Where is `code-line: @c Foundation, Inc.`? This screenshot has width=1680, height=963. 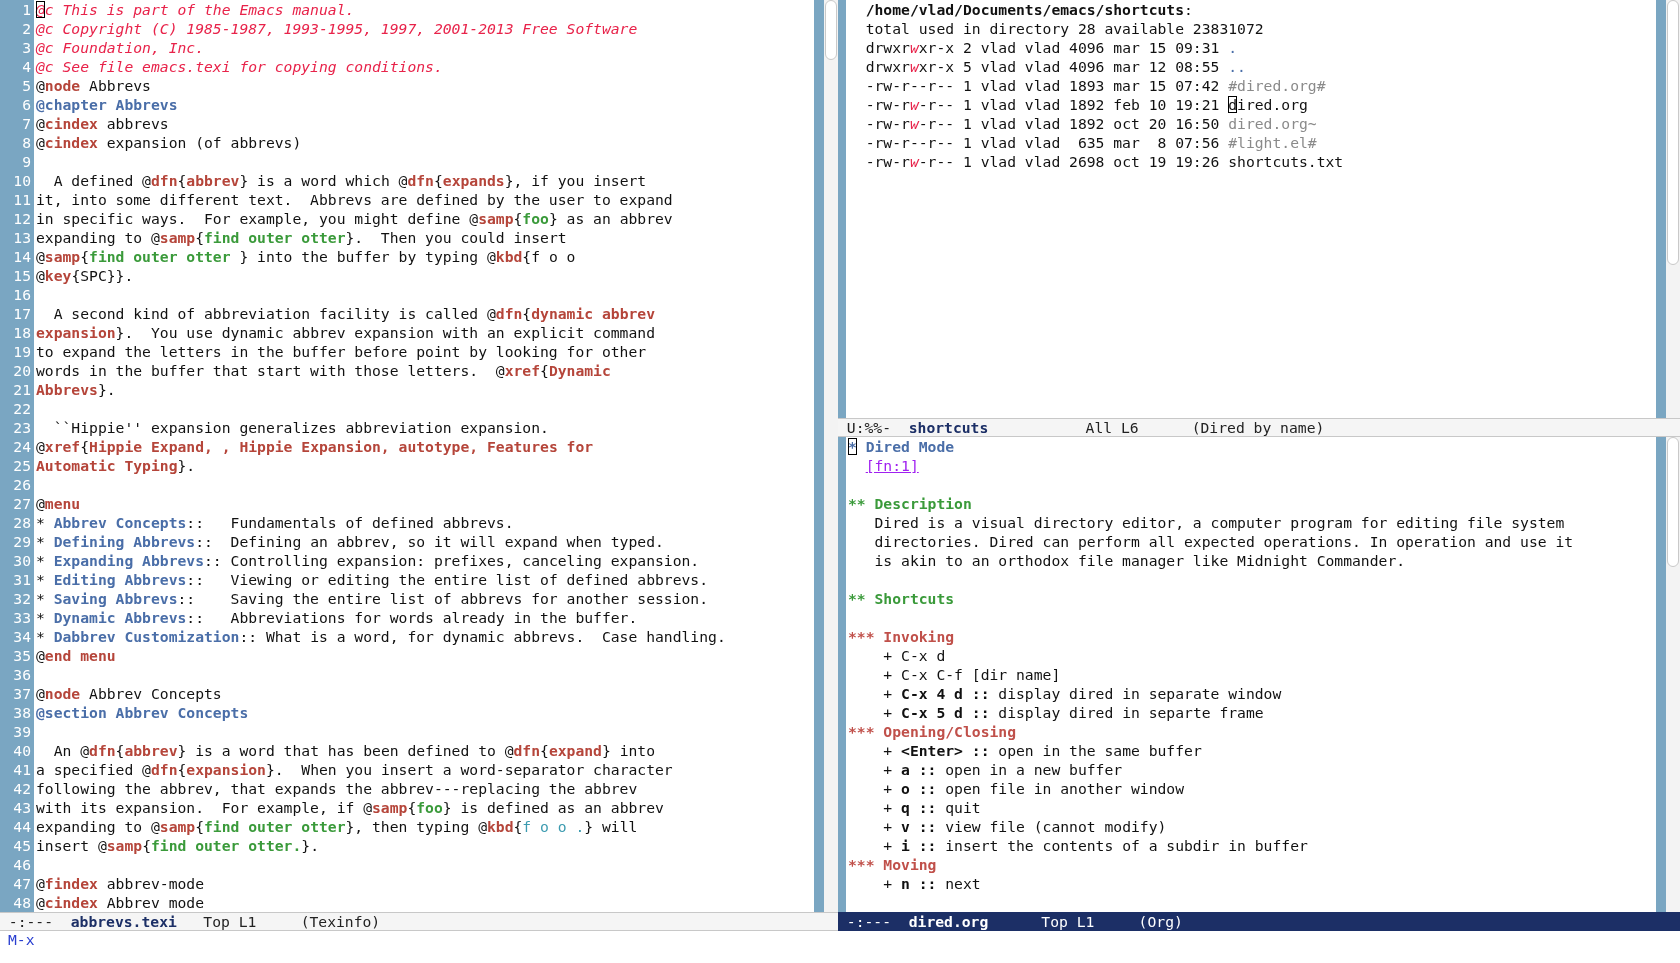
code-line: @c Foundation, Inc. is located at coordinates (120, 47).